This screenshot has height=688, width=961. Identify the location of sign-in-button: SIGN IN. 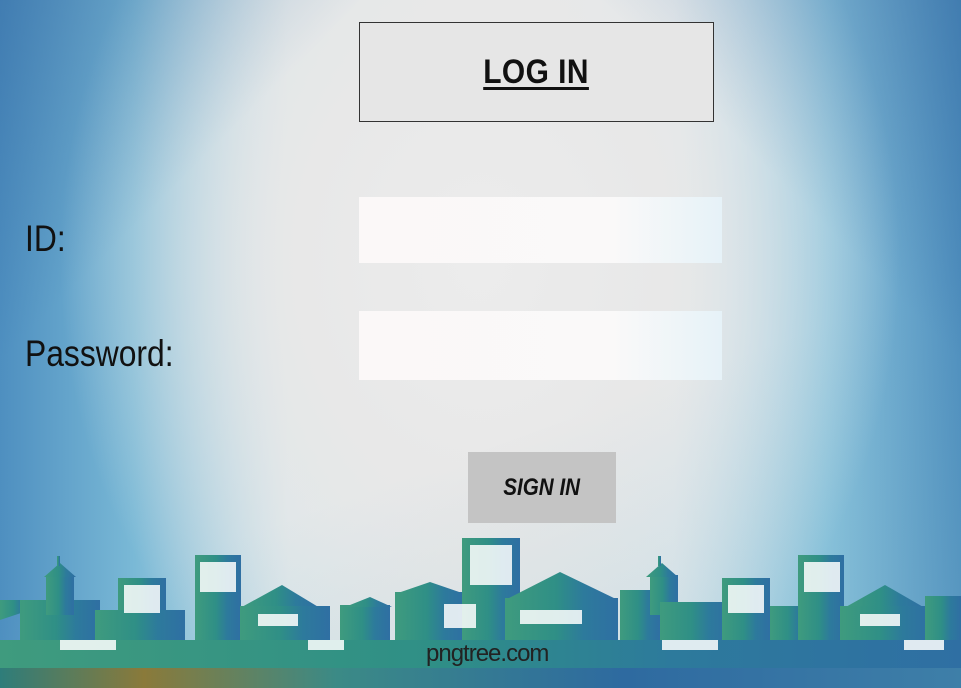
(542, 487).